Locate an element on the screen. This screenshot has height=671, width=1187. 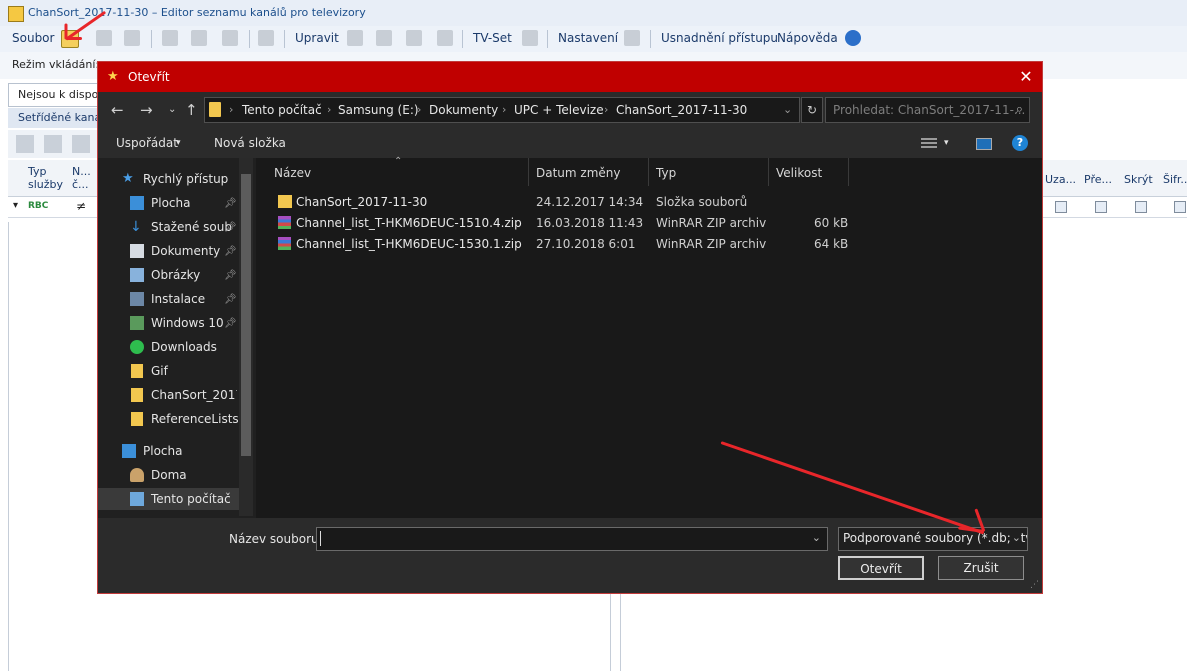
image-icon is located at coordinates (137, 323).